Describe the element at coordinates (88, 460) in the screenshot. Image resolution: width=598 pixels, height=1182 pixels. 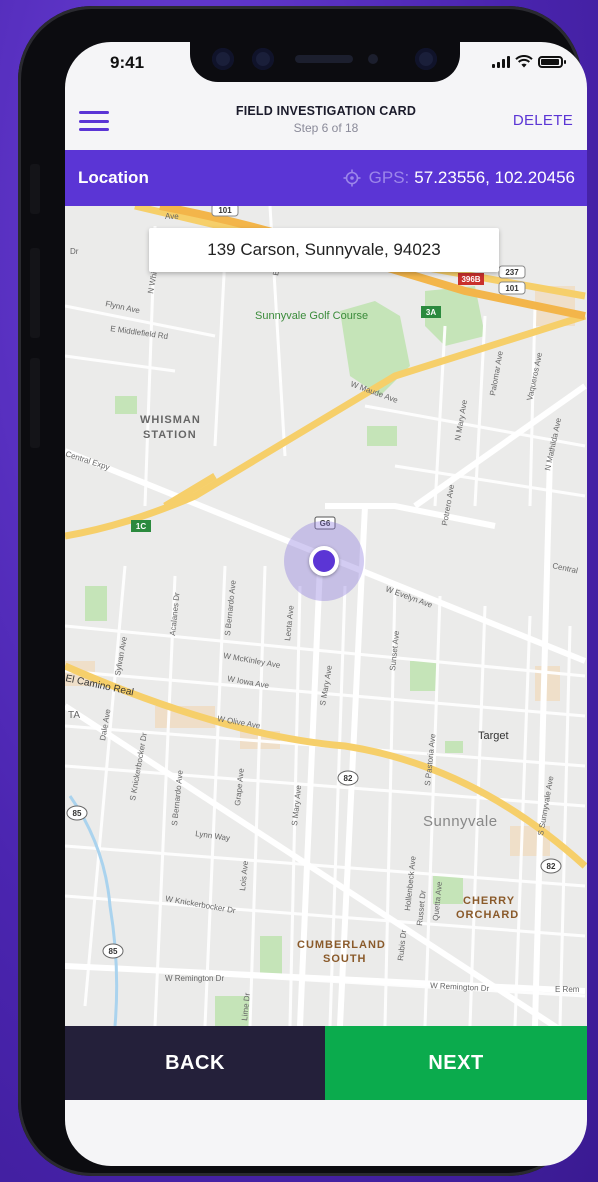
I see `street-label: Central Expy` at that location.